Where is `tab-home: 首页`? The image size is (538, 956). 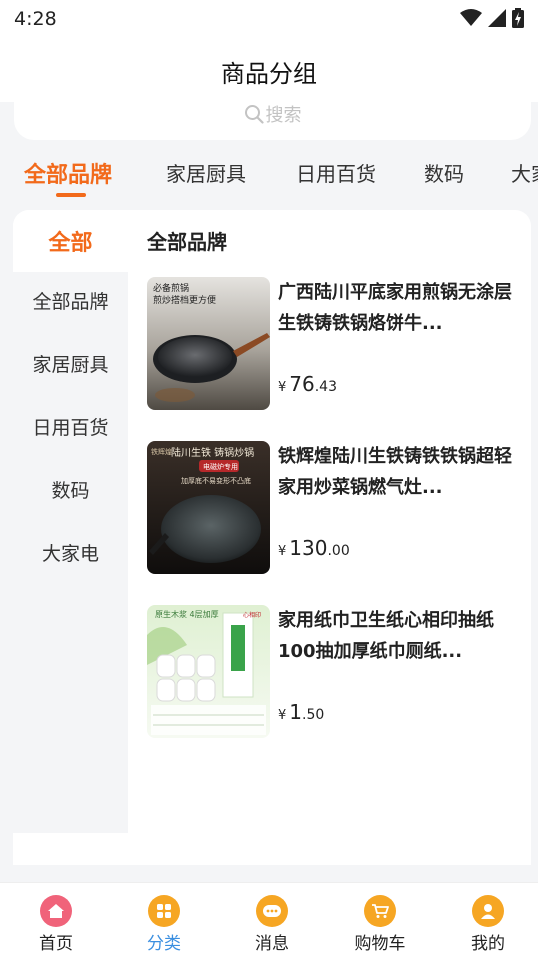
tab-home: 首页 is located at coordinates (56, 919).